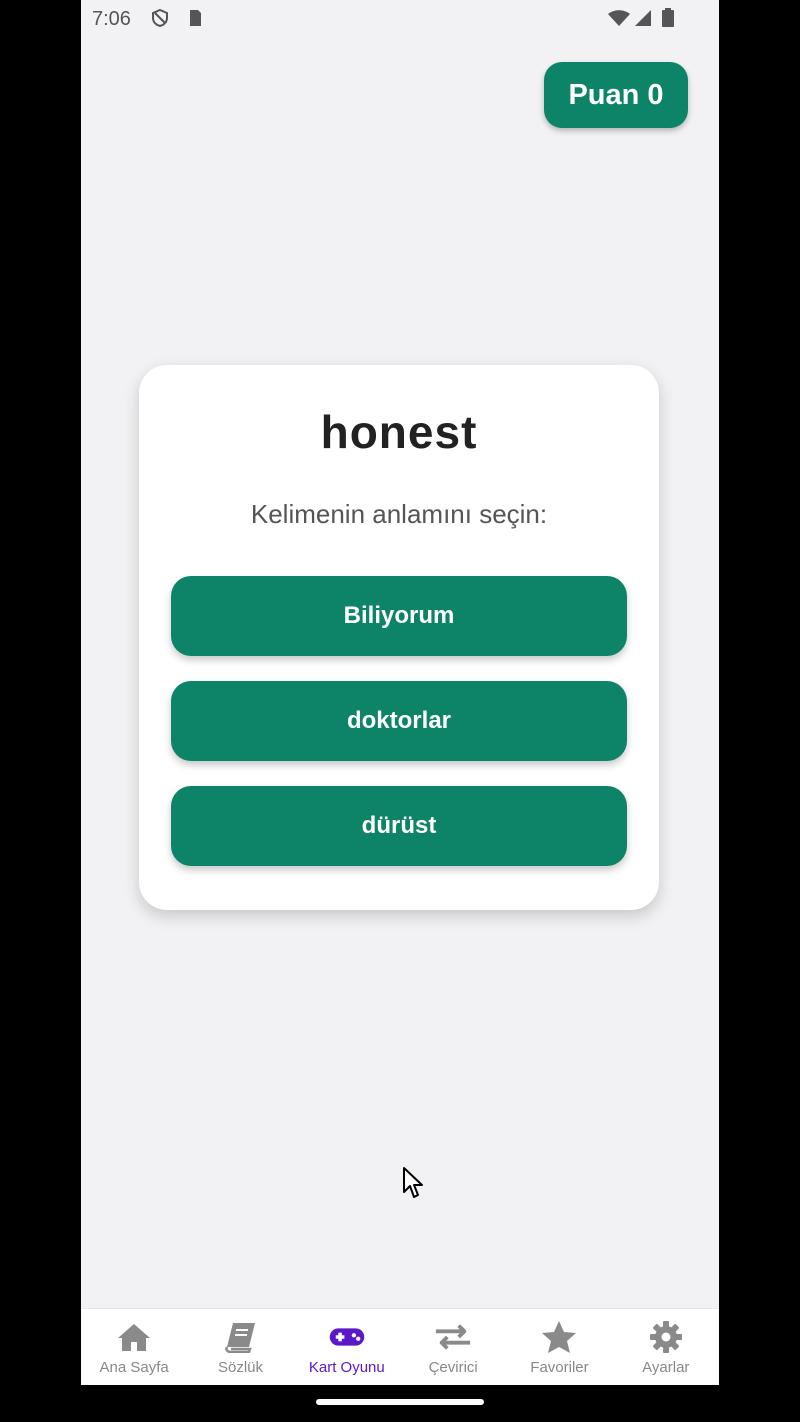 The width and height of the screenshot is (800, 1422). What do you see at coordinates (616, 95) in the screenshot?
I see `score-badge: Puan 0` at bounding box center [616, 95].